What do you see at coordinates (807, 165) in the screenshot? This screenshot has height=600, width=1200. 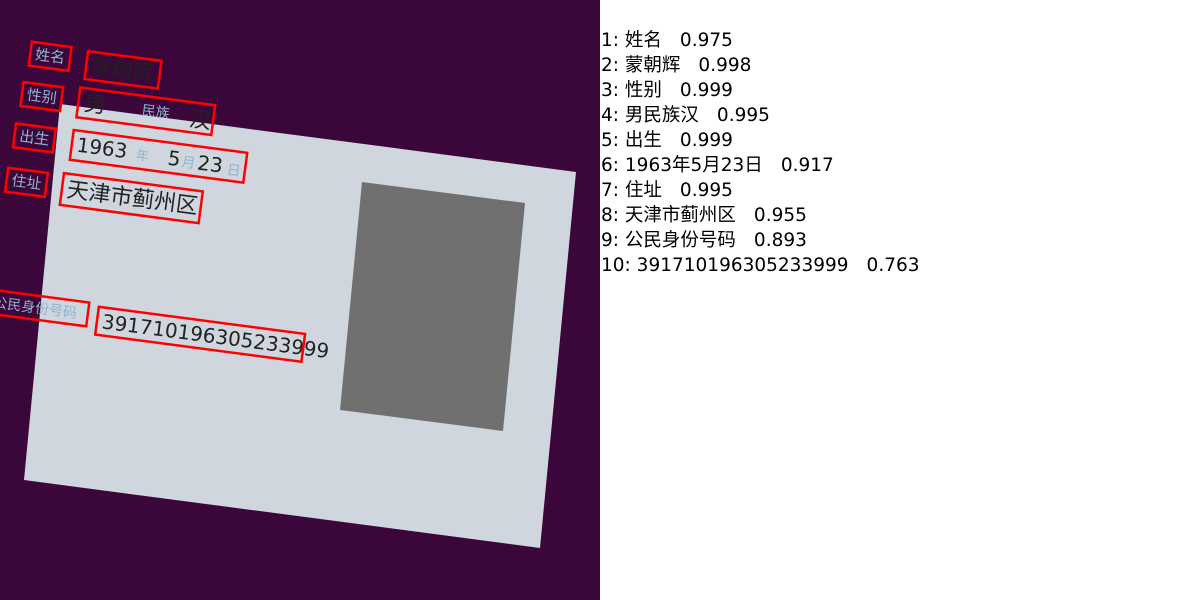 I see `result-score: 0.917` at bounding box center [807, 165].